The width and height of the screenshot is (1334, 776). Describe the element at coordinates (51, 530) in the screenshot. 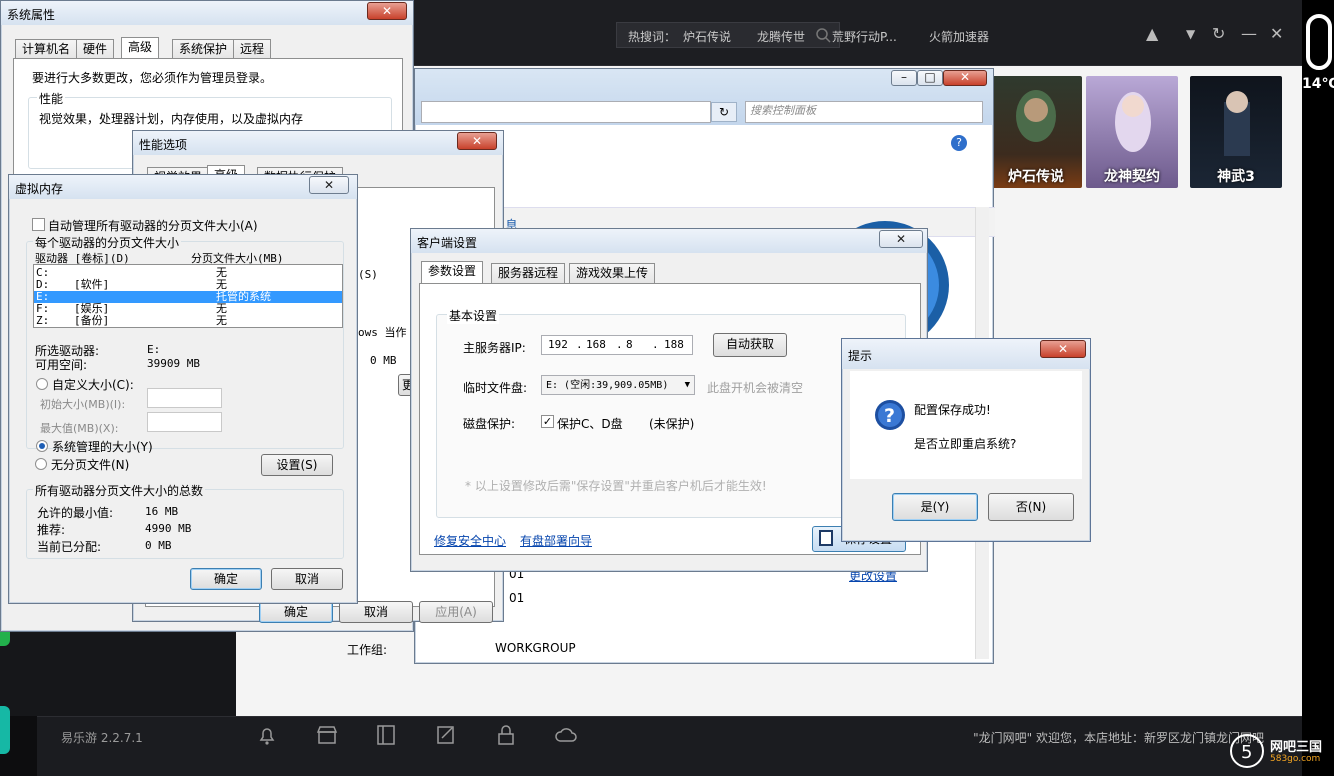

I see `recommended-label: 推荐:` at that location.